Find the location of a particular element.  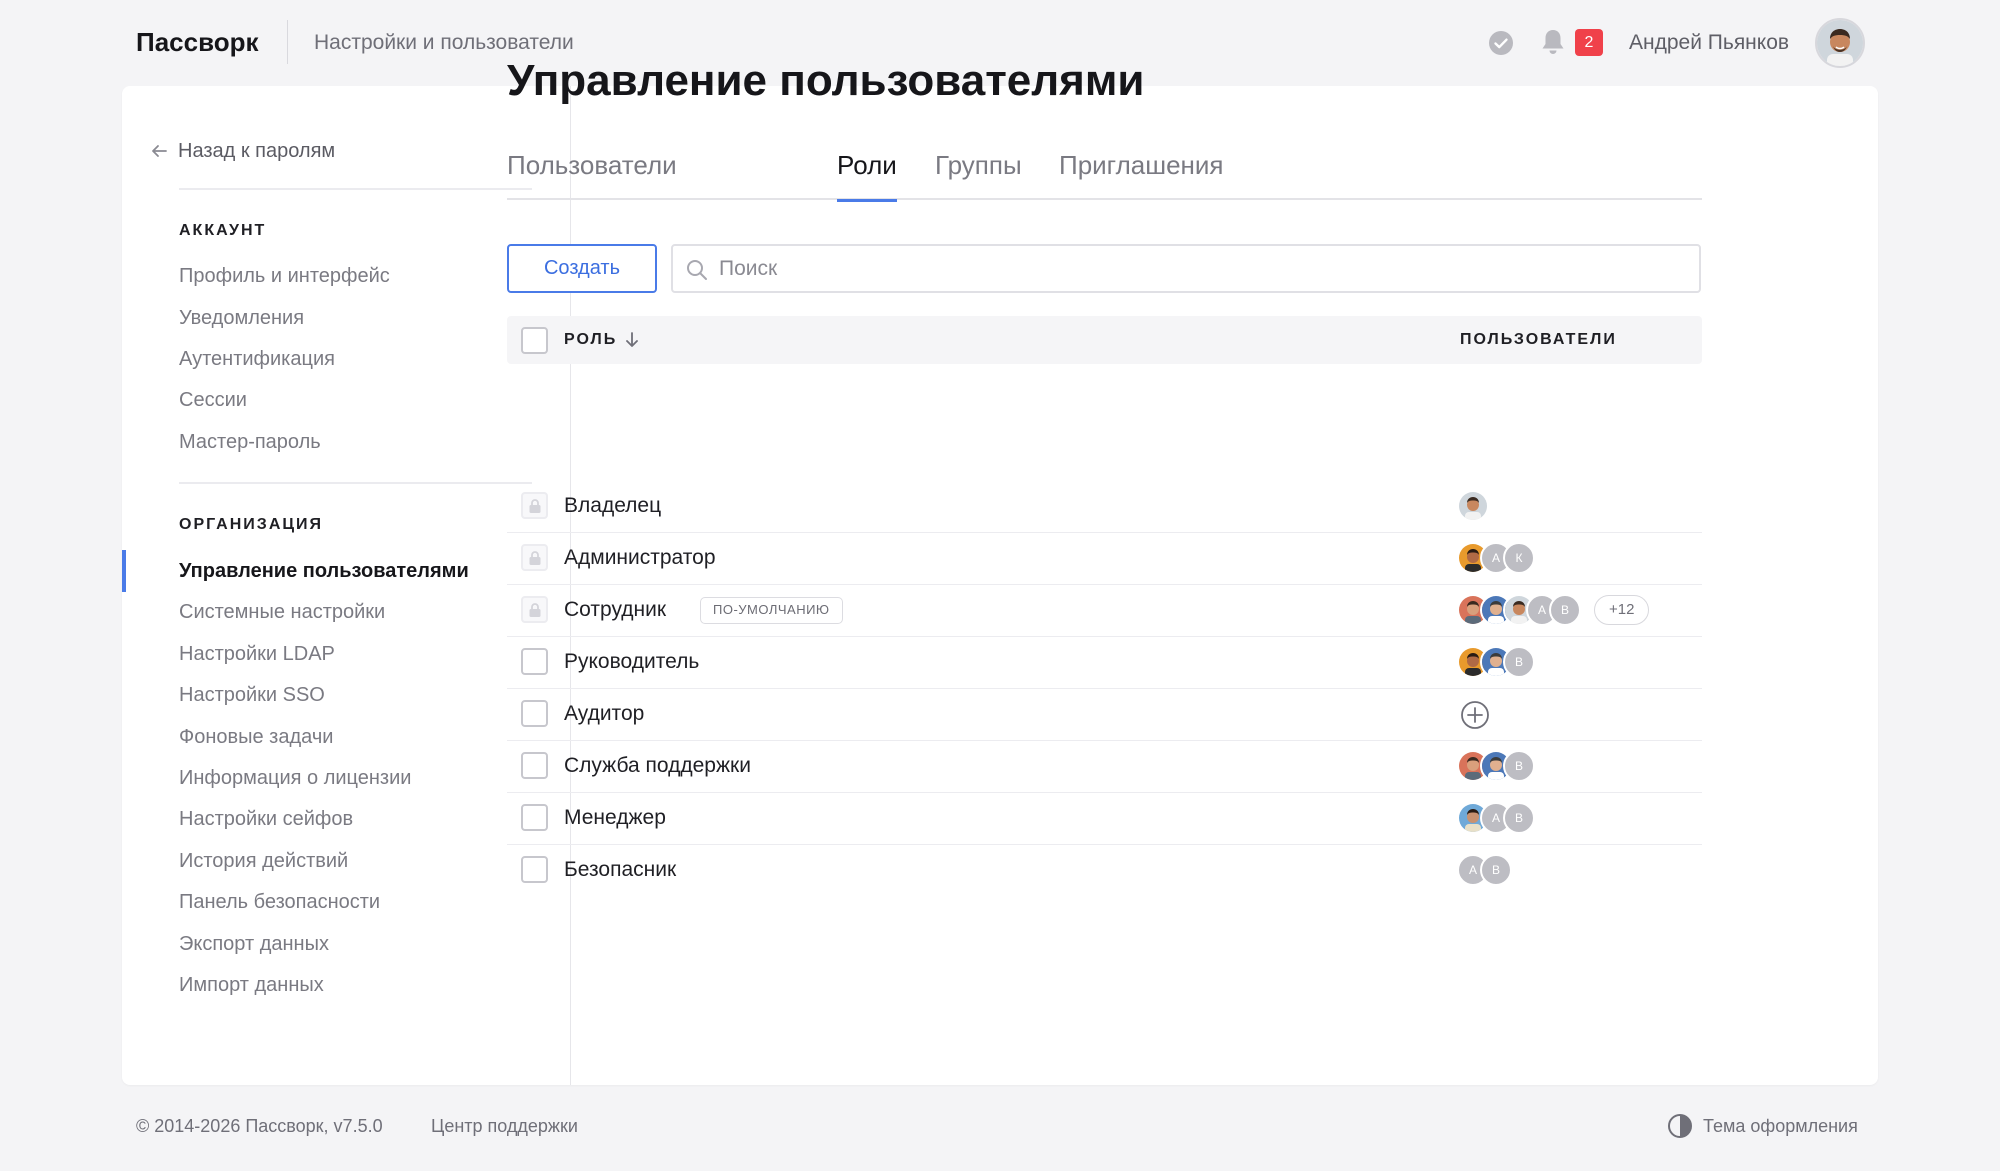

tab-users: Пользователи is located at coordinates (592, 175).